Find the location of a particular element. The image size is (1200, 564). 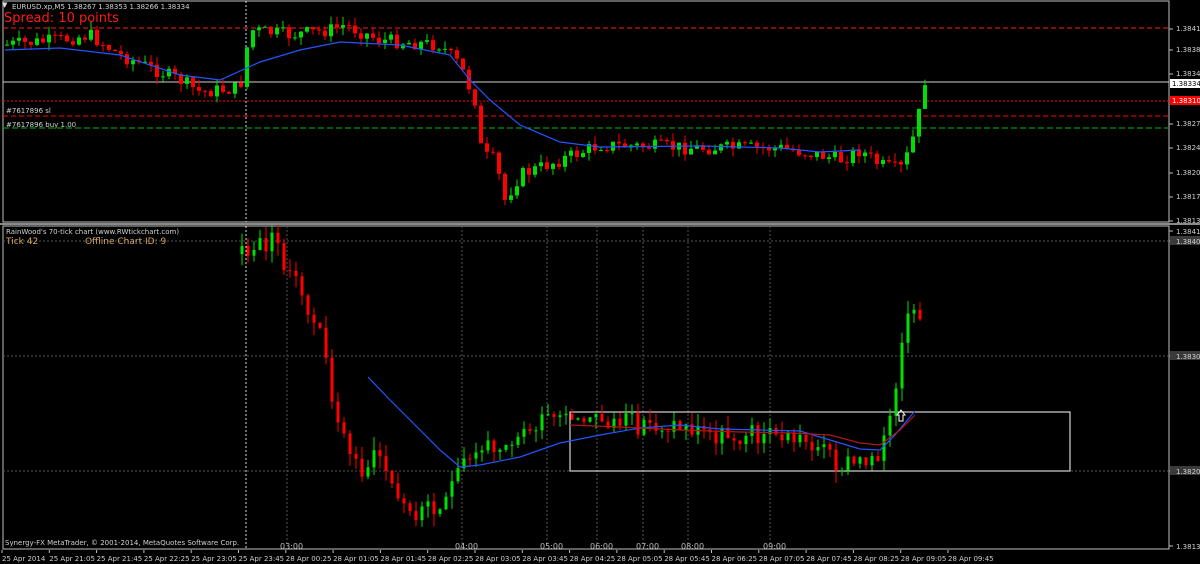

tick-counter: Tick 42 is located at coordinates (22, 242).